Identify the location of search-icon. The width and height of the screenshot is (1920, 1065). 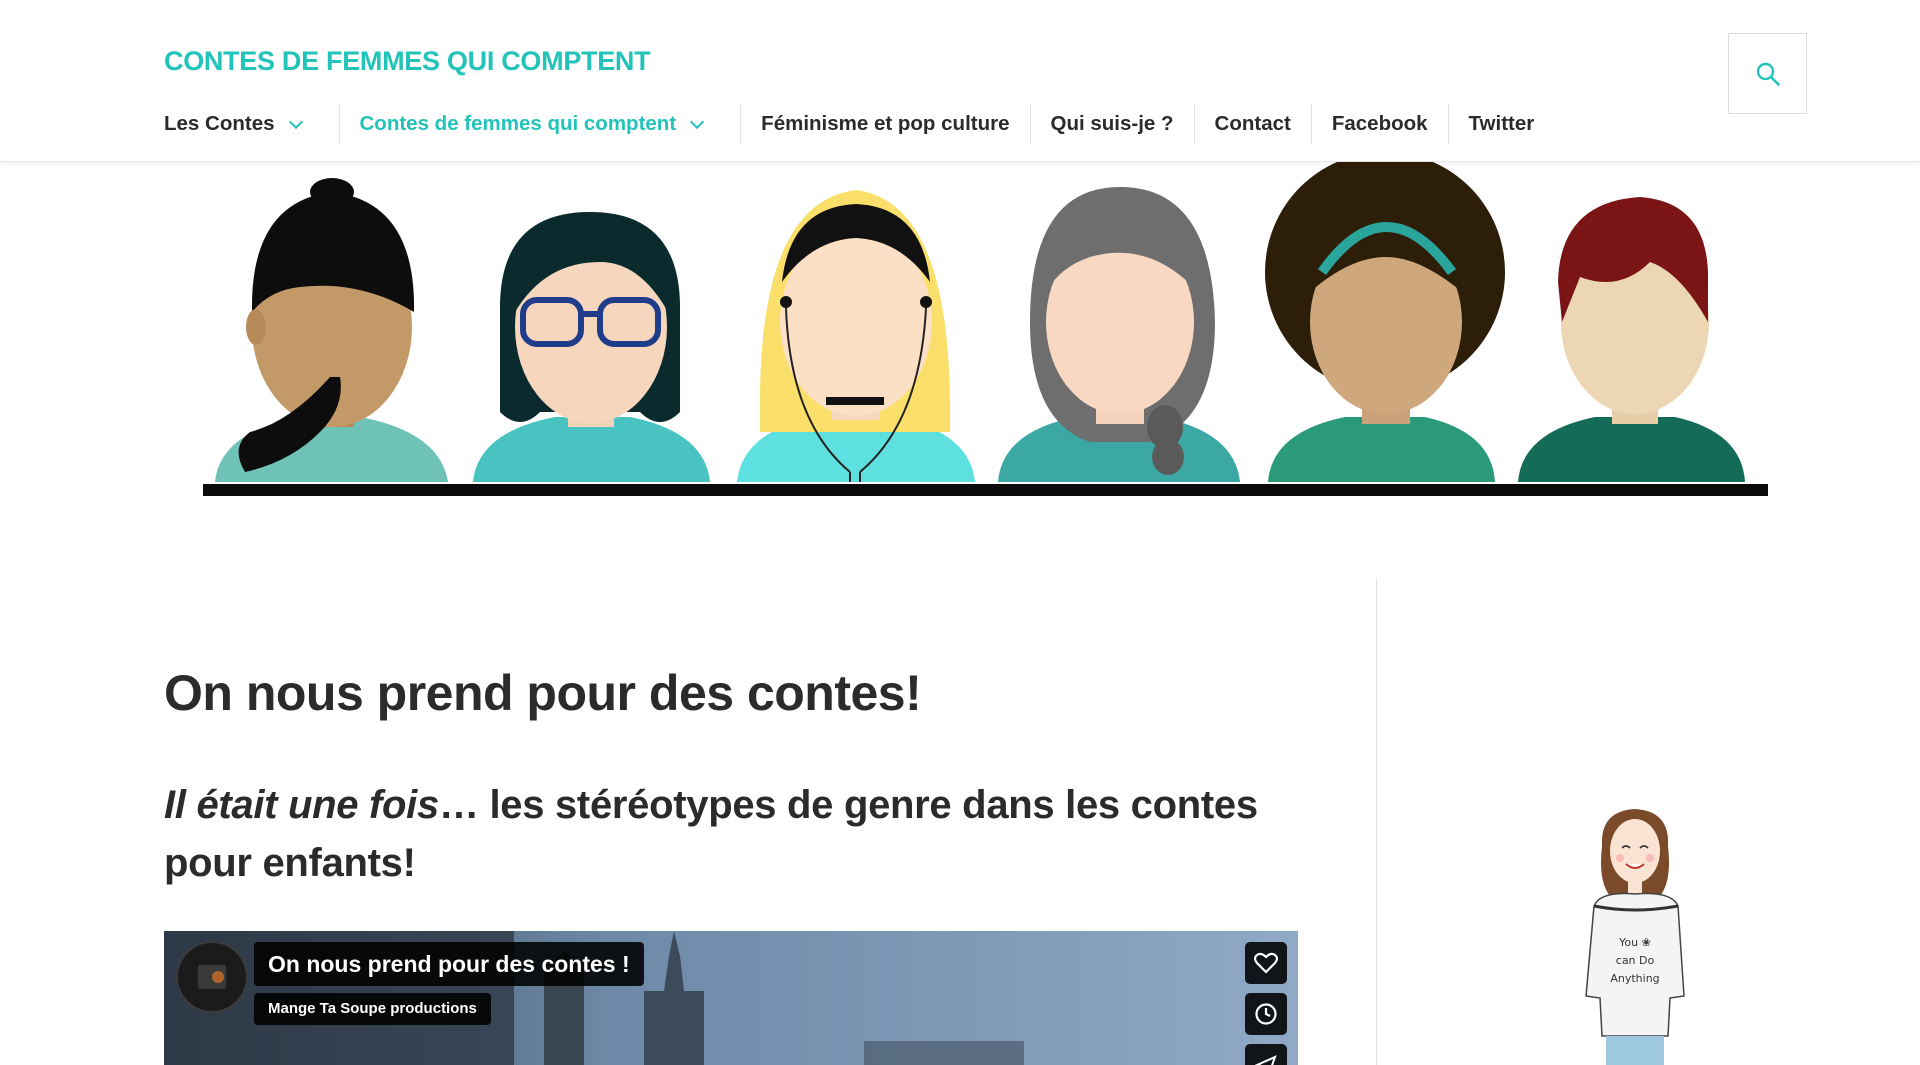
(1768, 74).